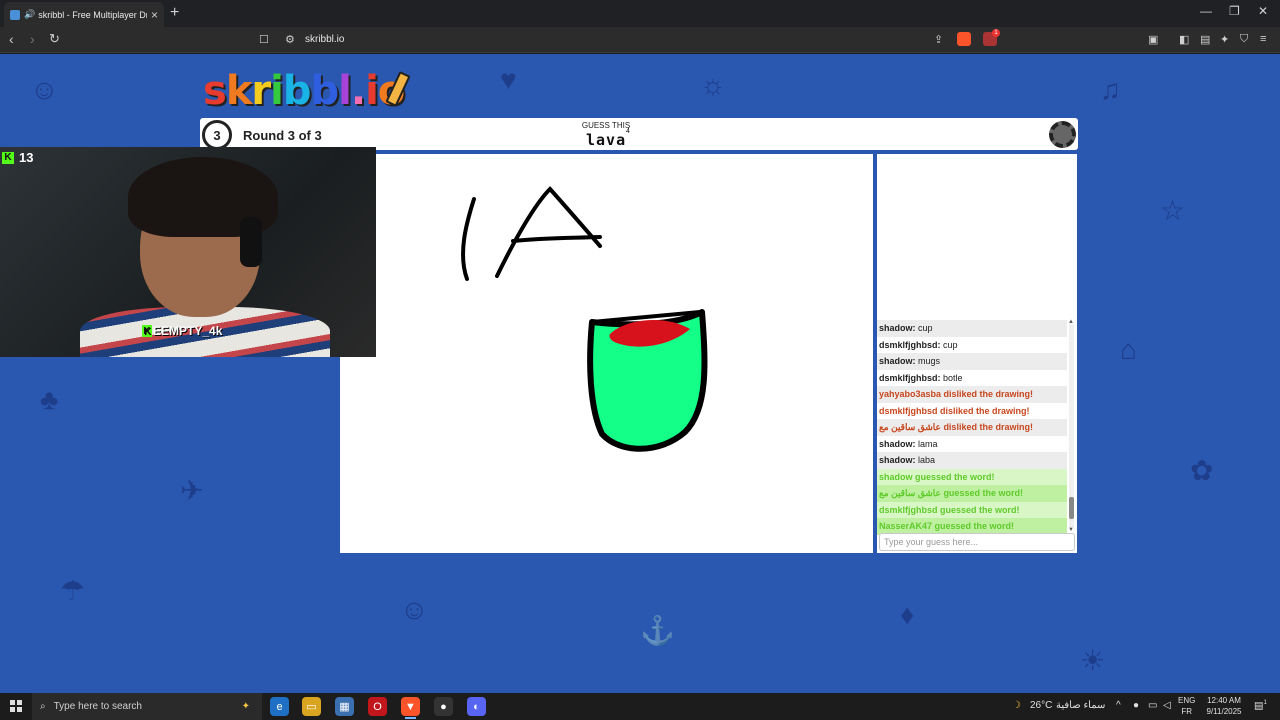 The image size is (1280, 720). I want to click on moon-weather-icon: ☽, so click(1016, 705).